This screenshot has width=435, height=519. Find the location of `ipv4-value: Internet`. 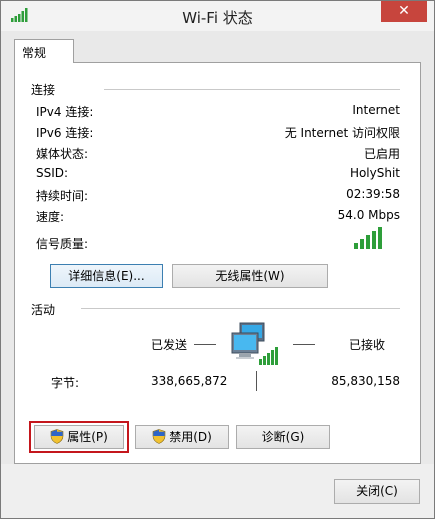

ipv4-value: Internet is located at coordinates (376, 110).